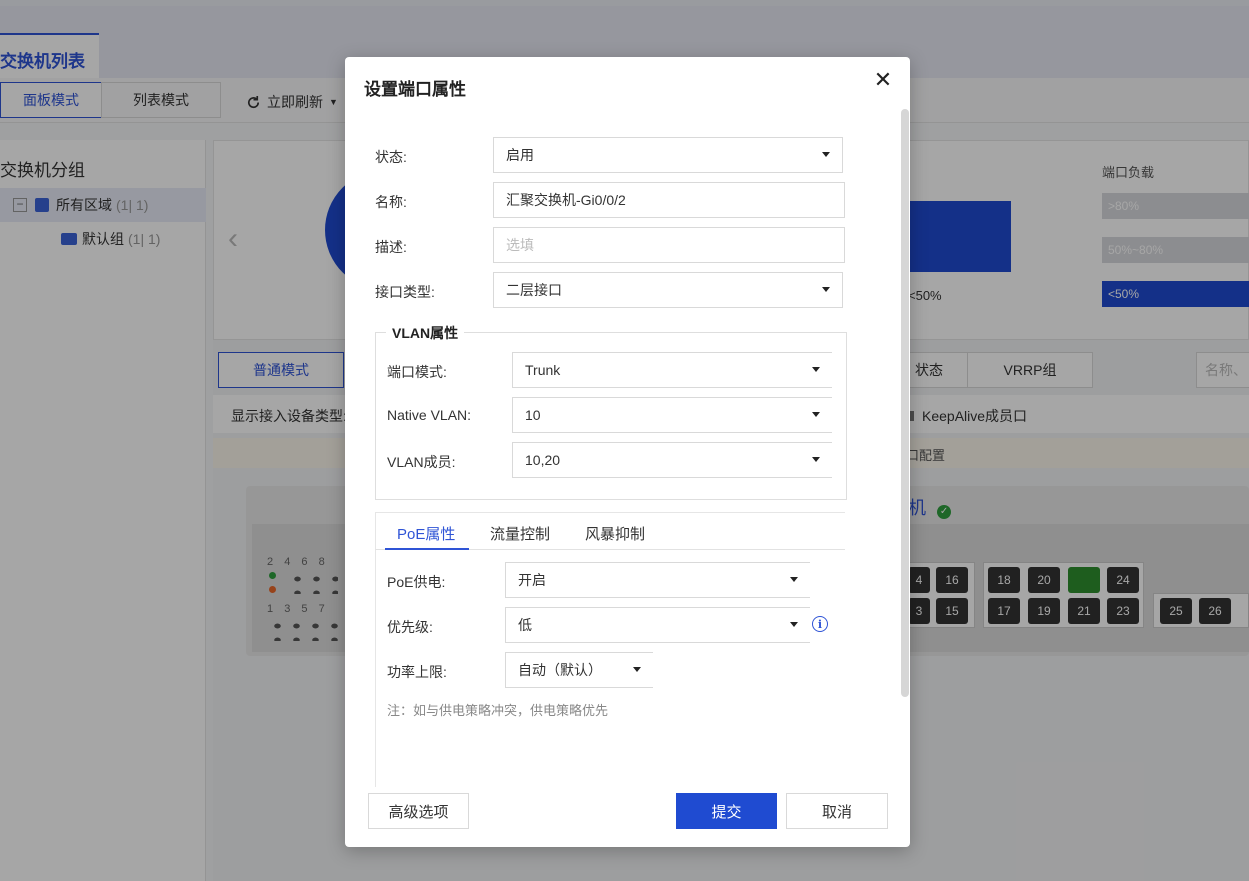  I want to click on priority-label: 优先级:, so click(410, 627).